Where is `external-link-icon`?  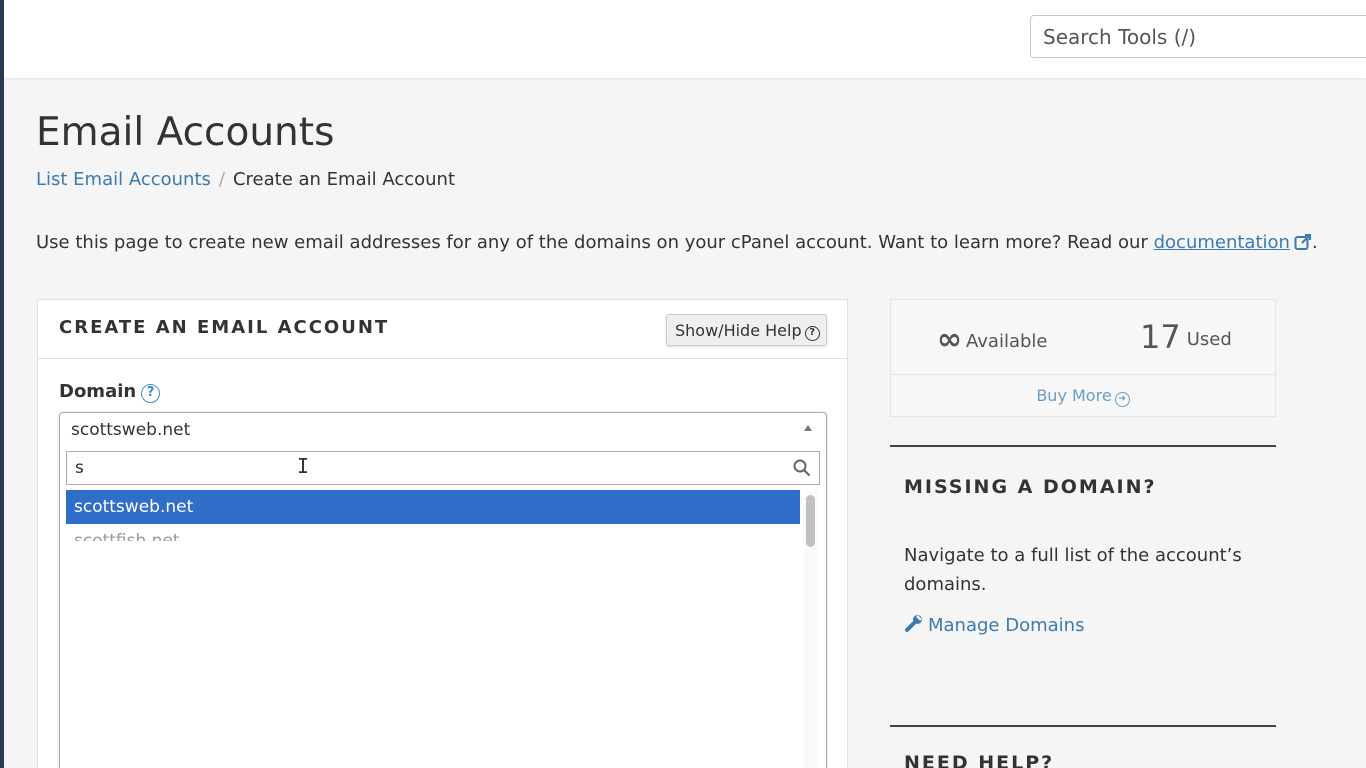 external-link-icon is located at coordinates (1303, 244).